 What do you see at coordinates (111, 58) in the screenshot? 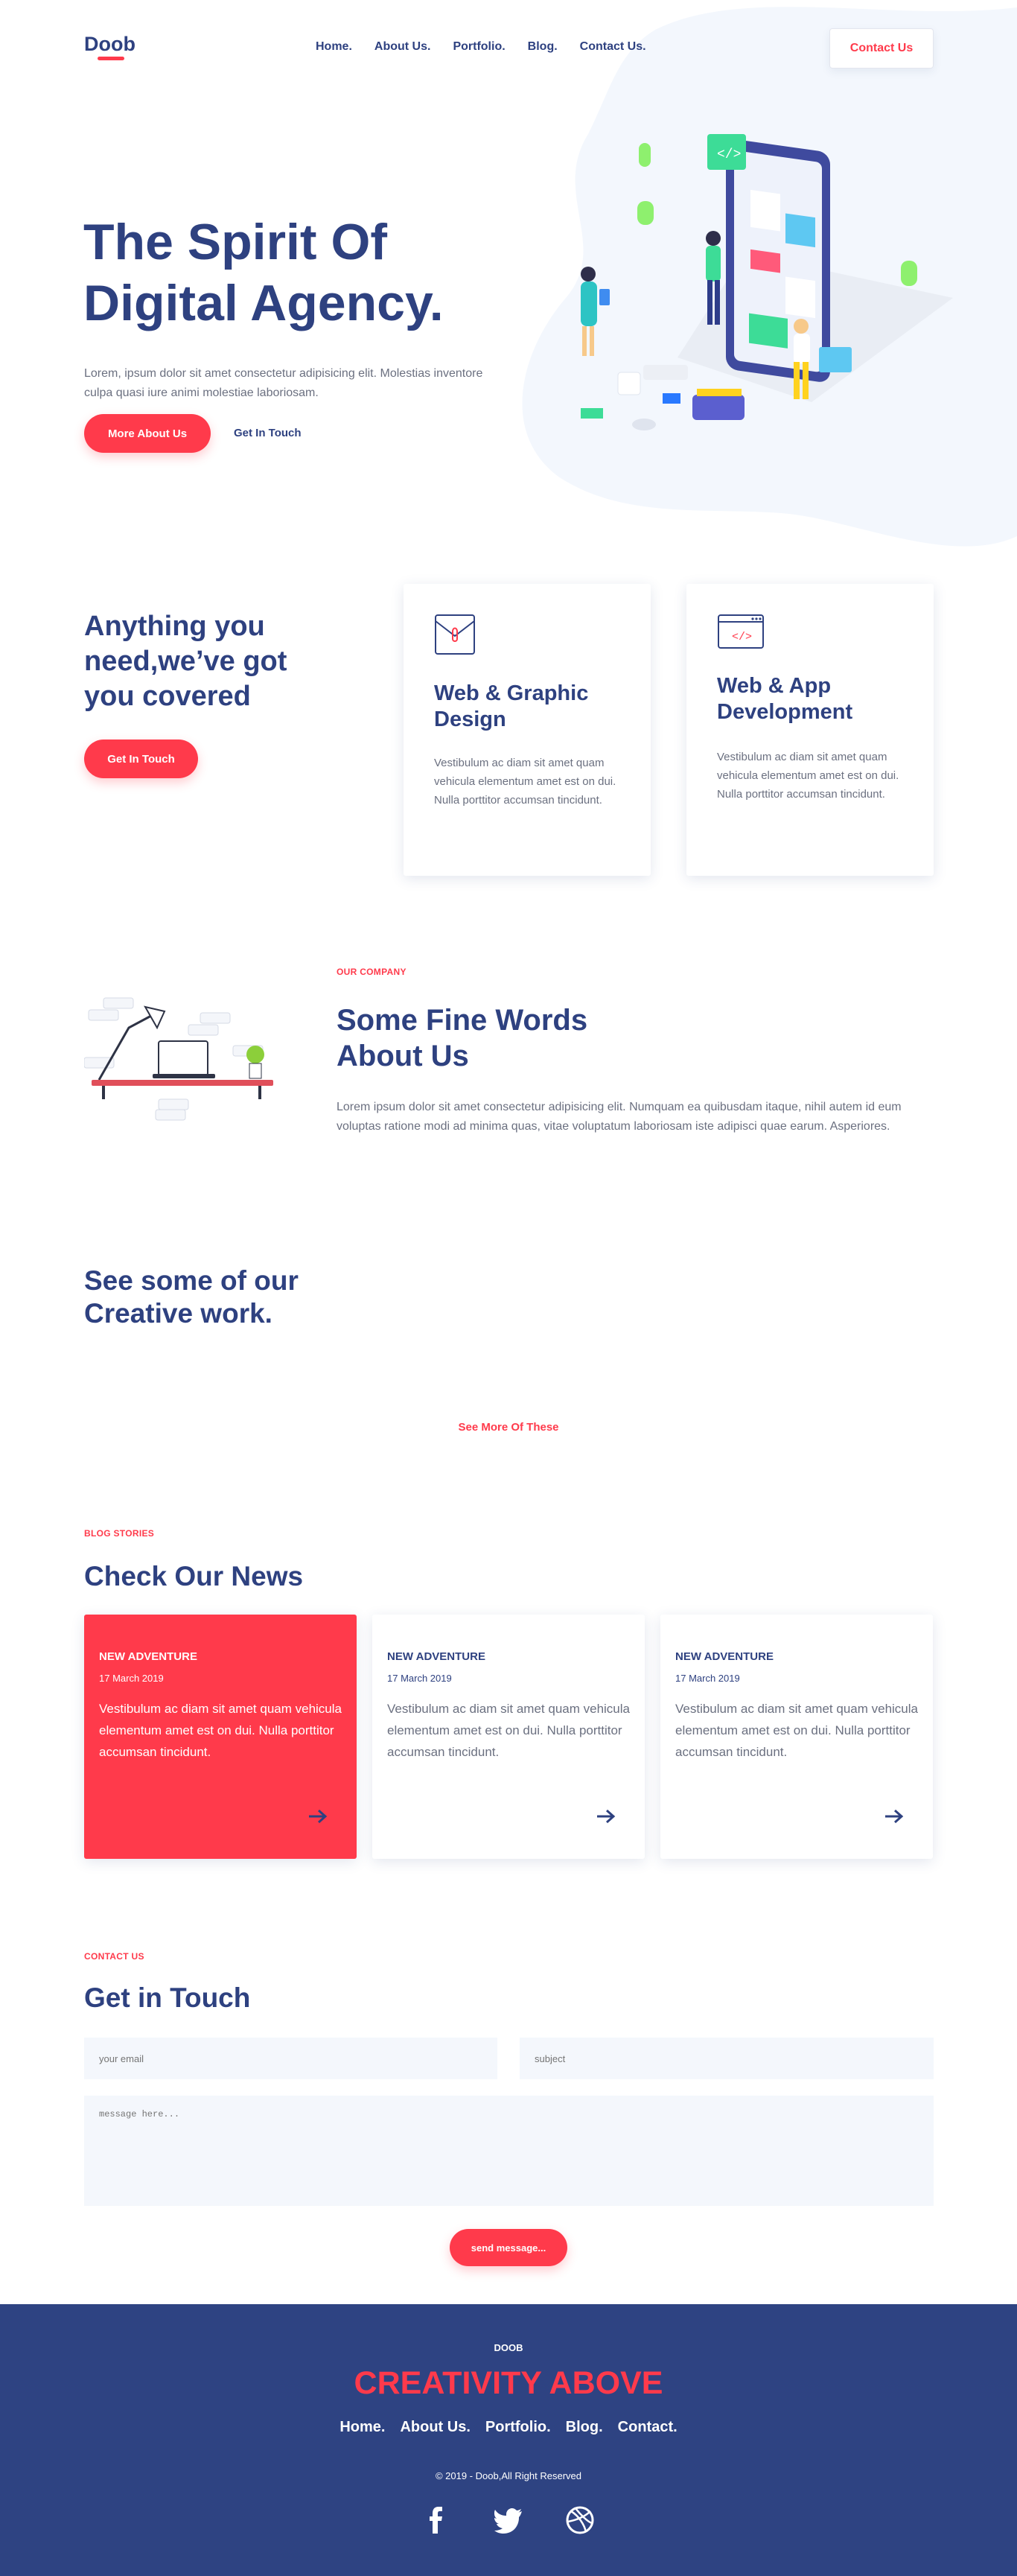
I see `logo-underline` at bounding box center [111, 58].